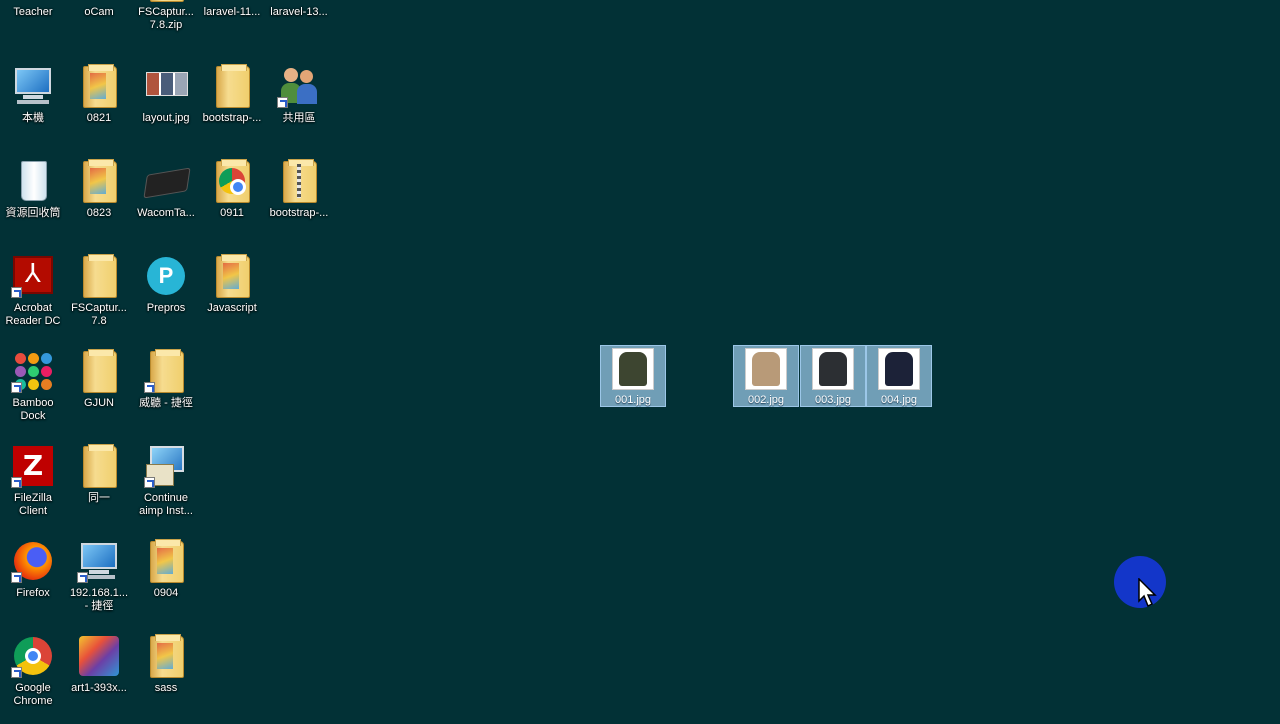 Image resolution: width=1280 pixels, height=724 pixels. Describe the element at coordinates (33, 466) in the screenshot. I see `filezilla-icon: Z` at that location.